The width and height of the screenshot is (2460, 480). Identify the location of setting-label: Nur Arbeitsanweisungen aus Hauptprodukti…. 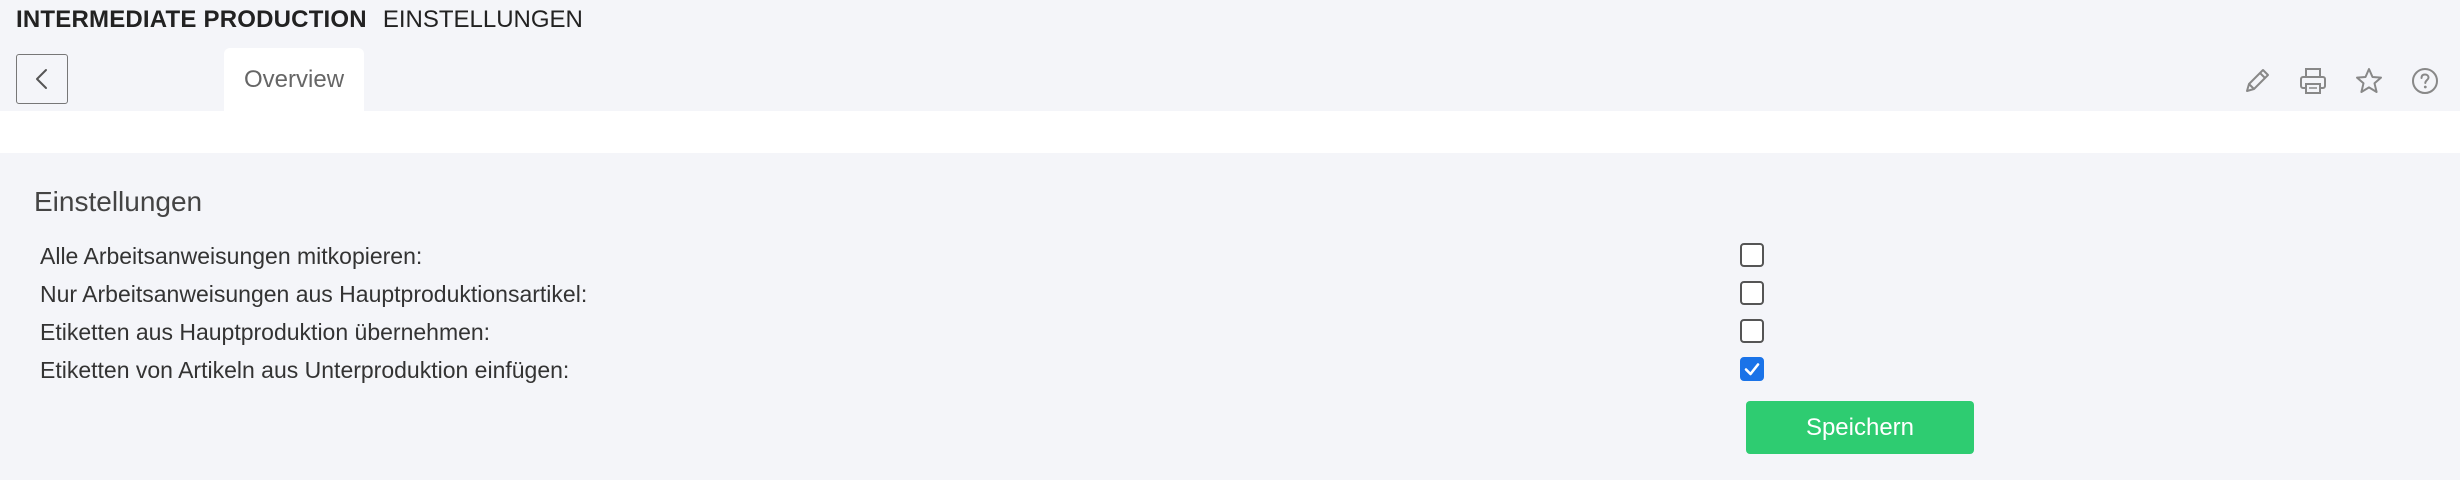
(314, 293).